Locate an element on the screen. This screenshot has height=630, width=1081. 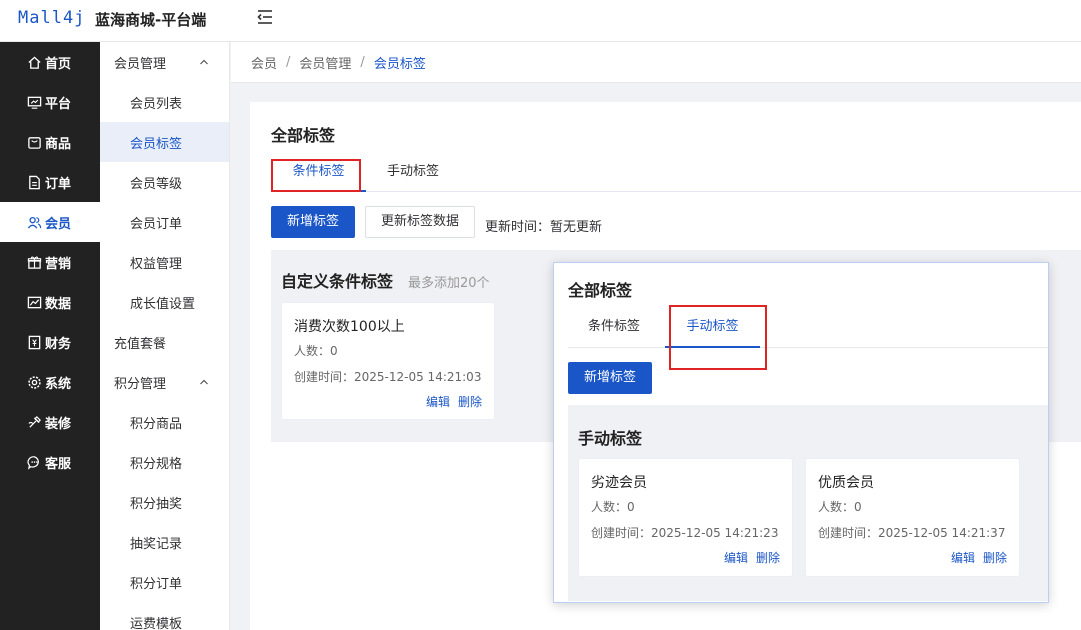
sidebar-item-marketing: 营销 is located at coordinates (50, 262).